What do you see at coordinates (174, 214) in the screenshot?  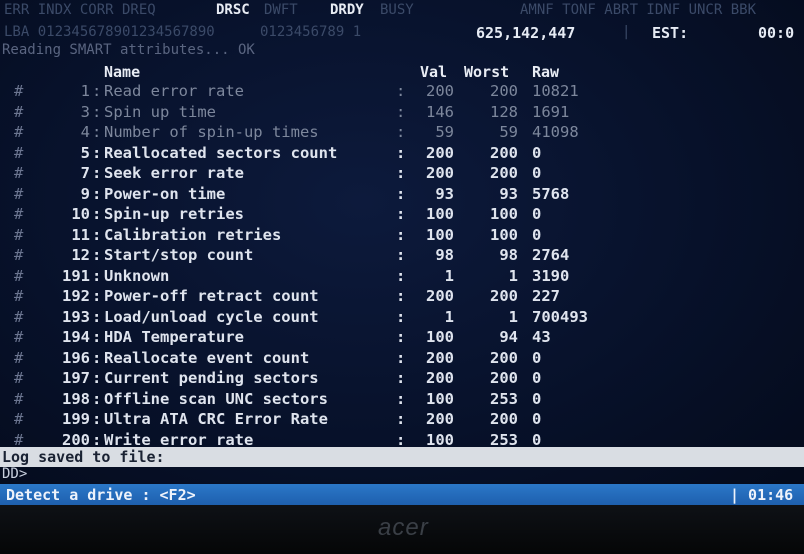 I see `attribute-name: Spin-up retries` at bounding box center [174, 214].